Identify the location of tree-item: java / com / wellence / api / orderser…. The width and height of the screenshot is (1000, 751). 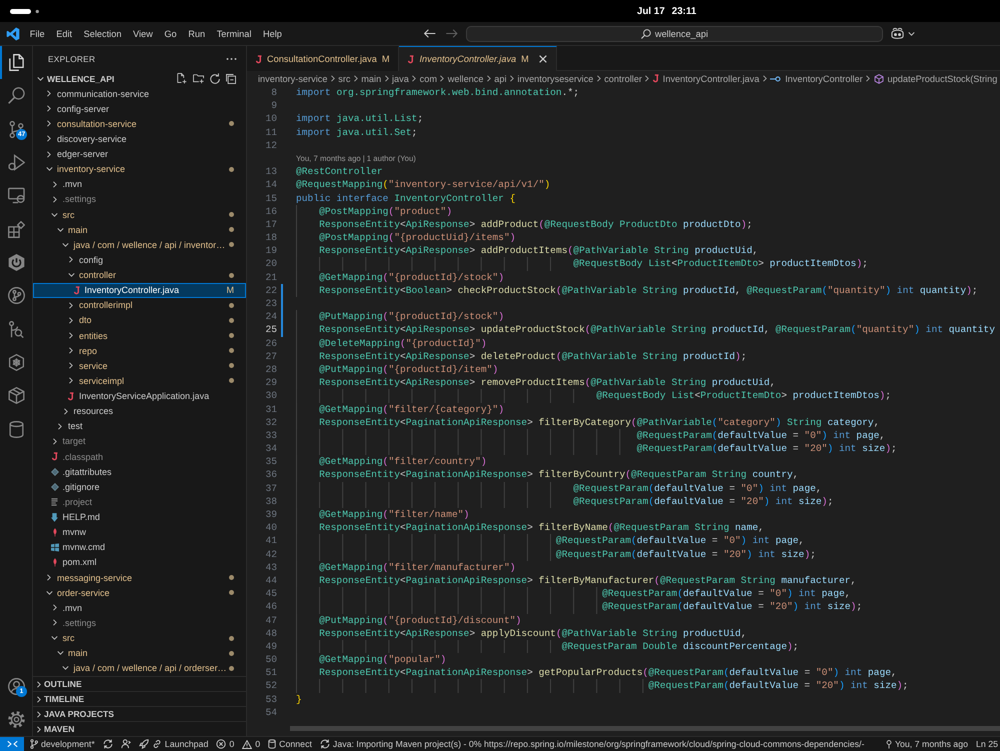
(139, 668).